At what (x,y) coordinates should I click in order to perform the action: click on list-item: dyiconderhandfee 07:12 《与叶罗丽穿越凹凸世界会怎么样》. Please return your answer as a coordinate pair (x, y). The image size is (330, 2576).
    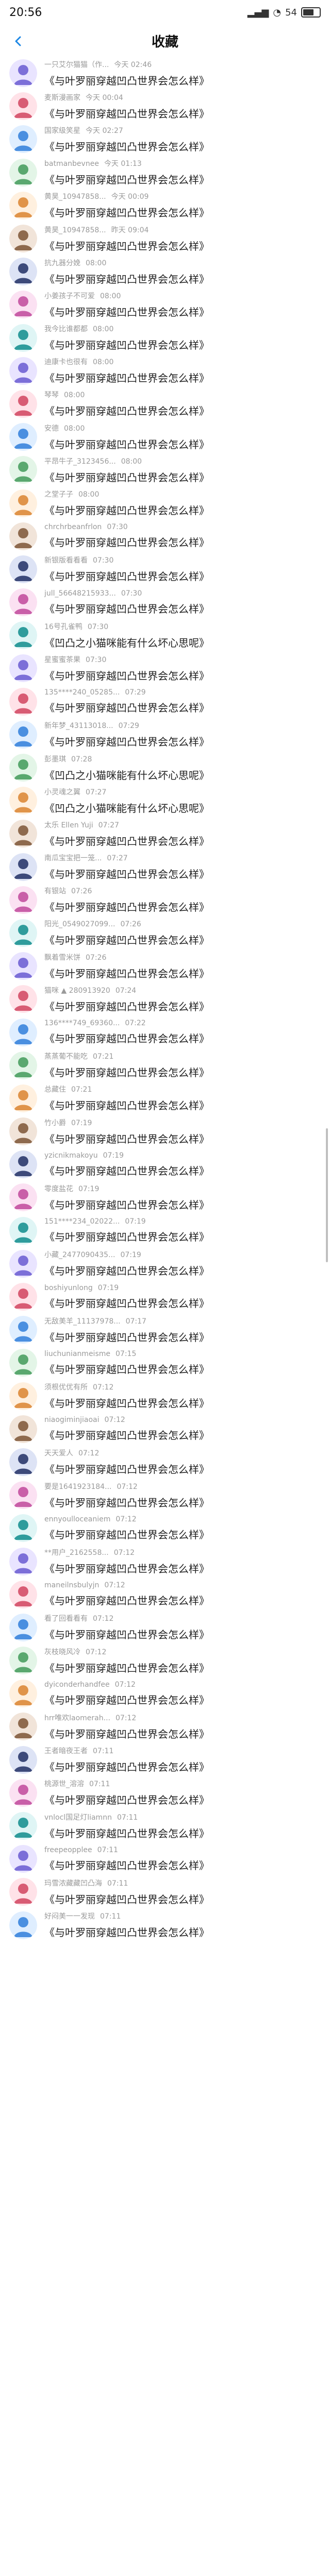
    Looking at the image, I should click on (165, 1693).